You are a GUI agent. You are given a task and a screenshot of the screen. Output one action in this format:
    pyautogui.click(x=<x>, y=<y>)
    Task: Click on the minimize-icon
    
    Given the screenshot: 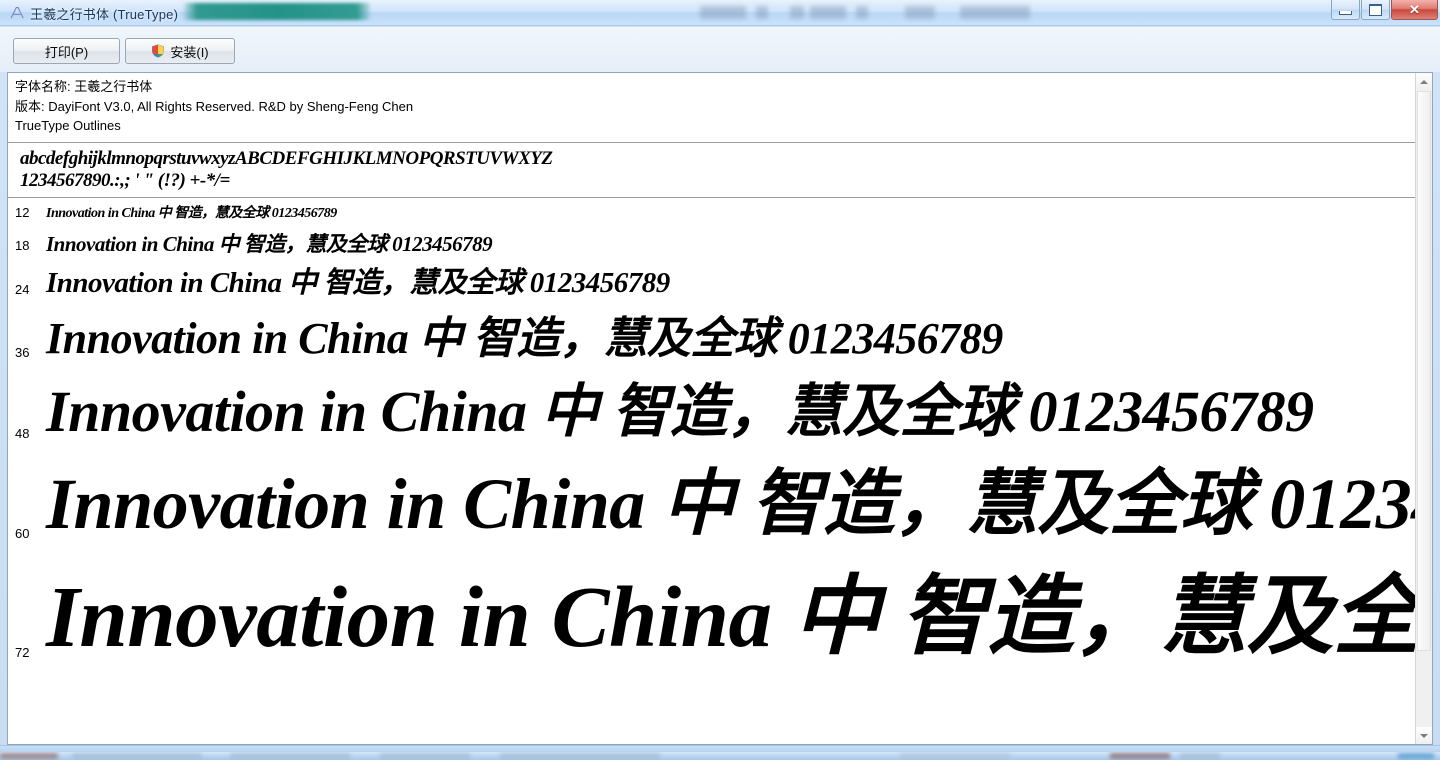 What is the action you would take?
    pyautogui.click(x=1345, y=12)
    